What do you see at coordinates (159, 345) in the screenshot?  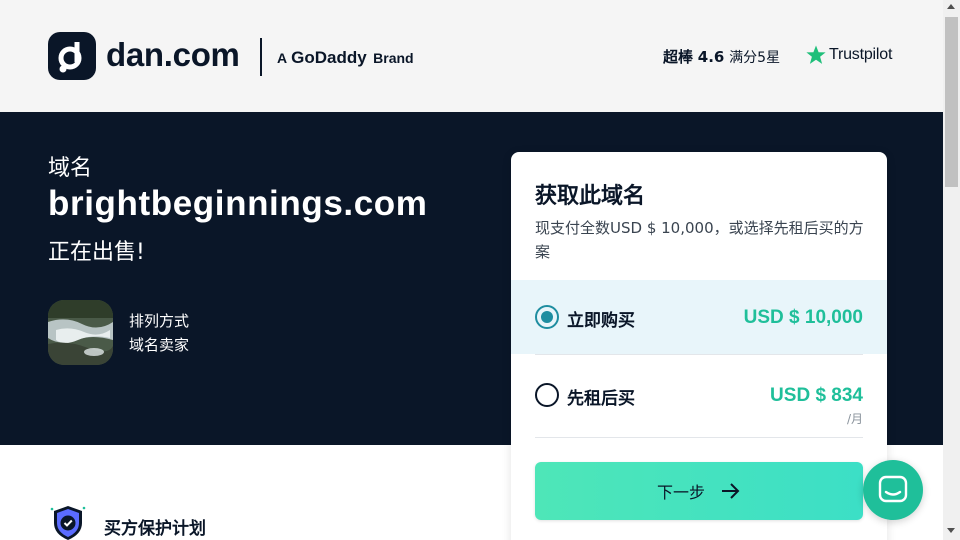 I see `seller-role-label: 域名卖家` at bounding box center [159, 345].